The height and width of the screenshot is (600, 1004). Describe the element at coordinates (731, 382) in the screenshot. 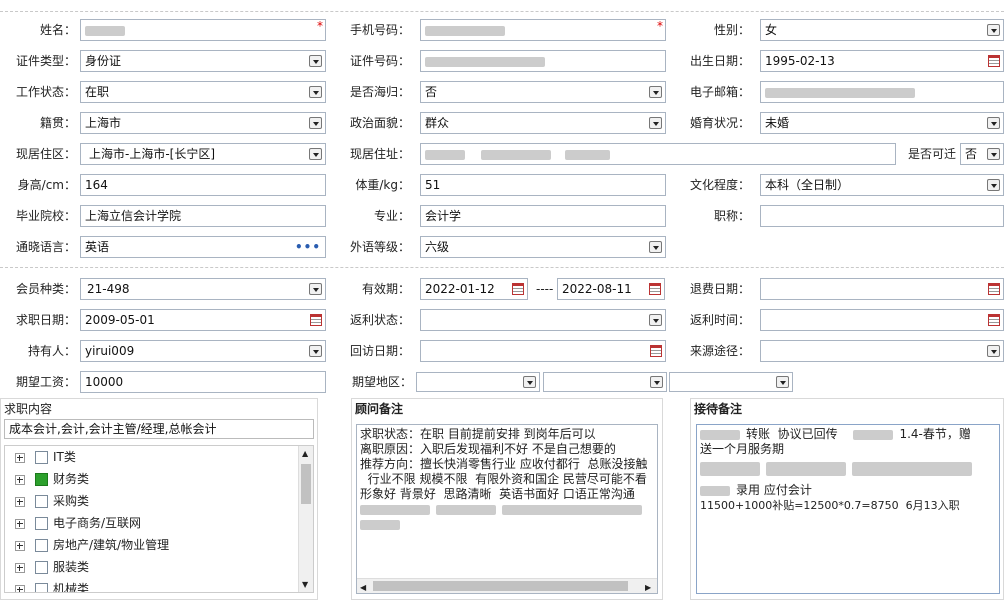

I see `region-district-select` at that location.